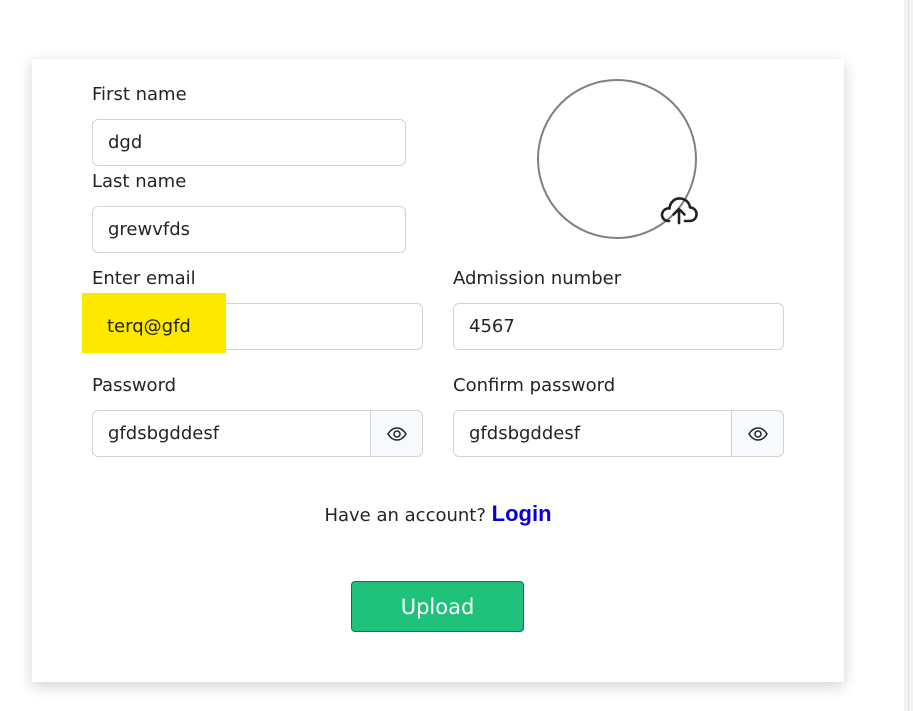  I want to click on email-label: Enter email, so click(144, 278).